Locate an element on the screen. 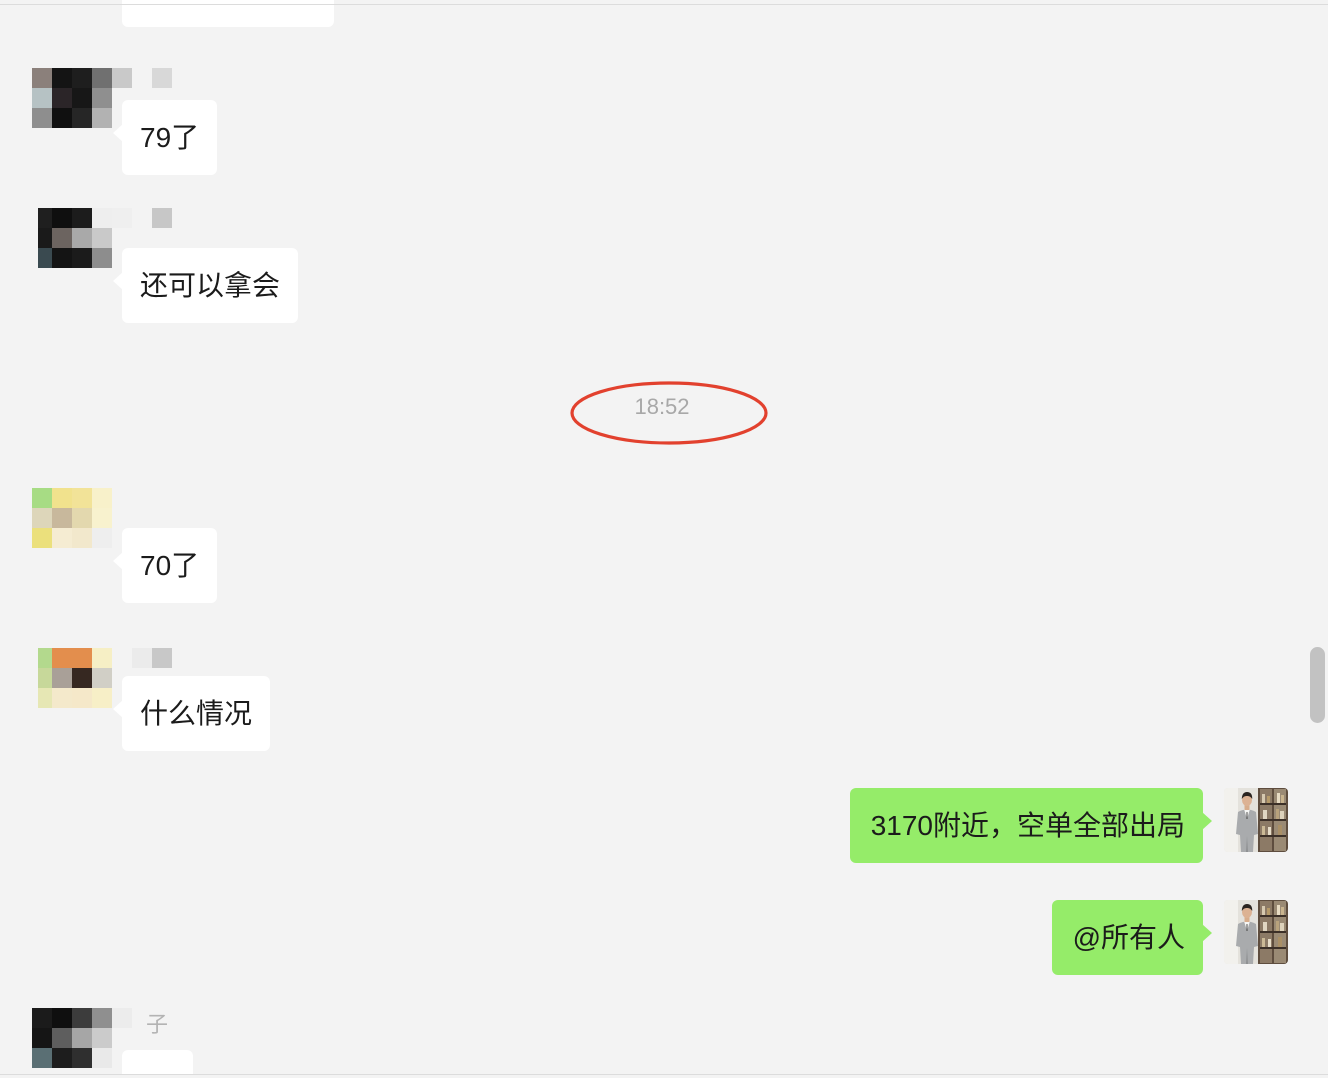 The width and height of the screenshot is (1328, 1078). message-text: 79了 is located at coordinates (170, 137).